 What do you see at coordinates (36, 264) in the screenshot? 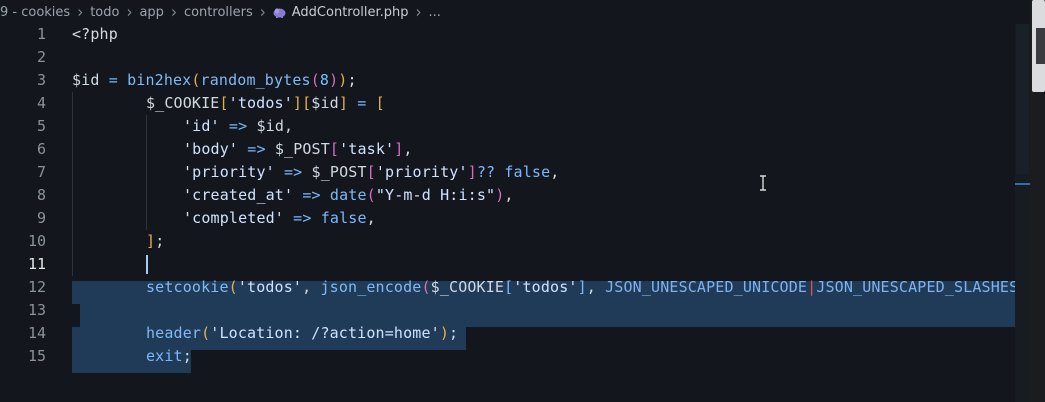
I see `line-number: 11` at bounding box center [36, 264].